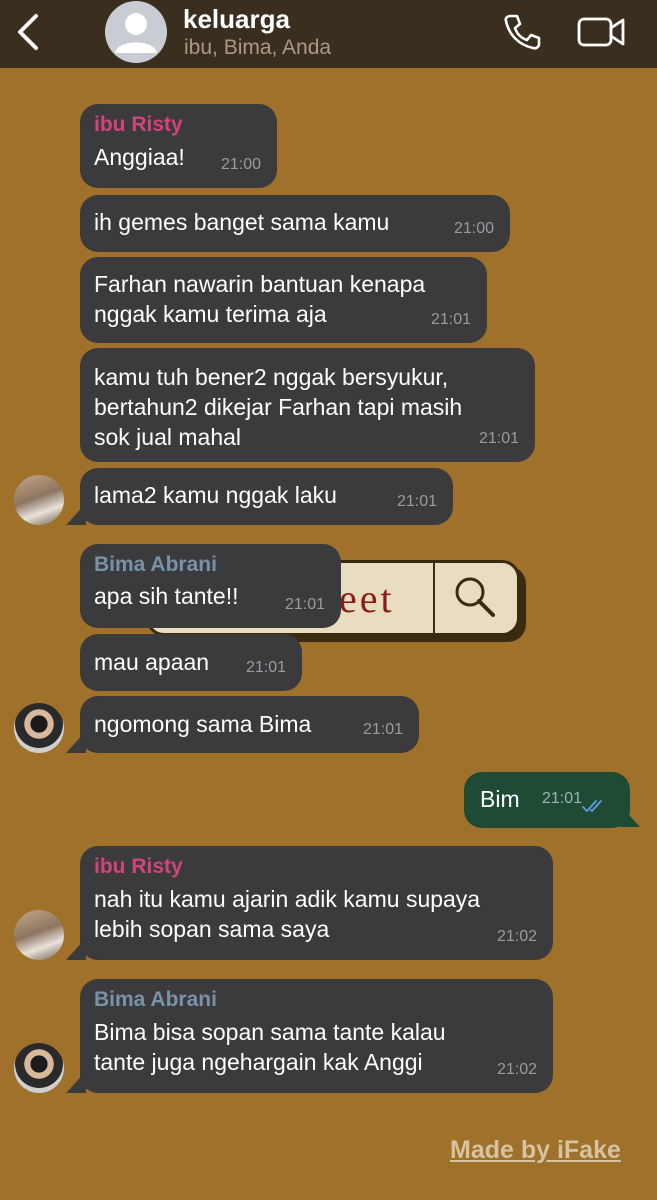 The image size is (657, 1200). What do you see at coordinates (522, 32) in the screenshot?
I see `phone-call-icon` at bounding box center [522, 32].